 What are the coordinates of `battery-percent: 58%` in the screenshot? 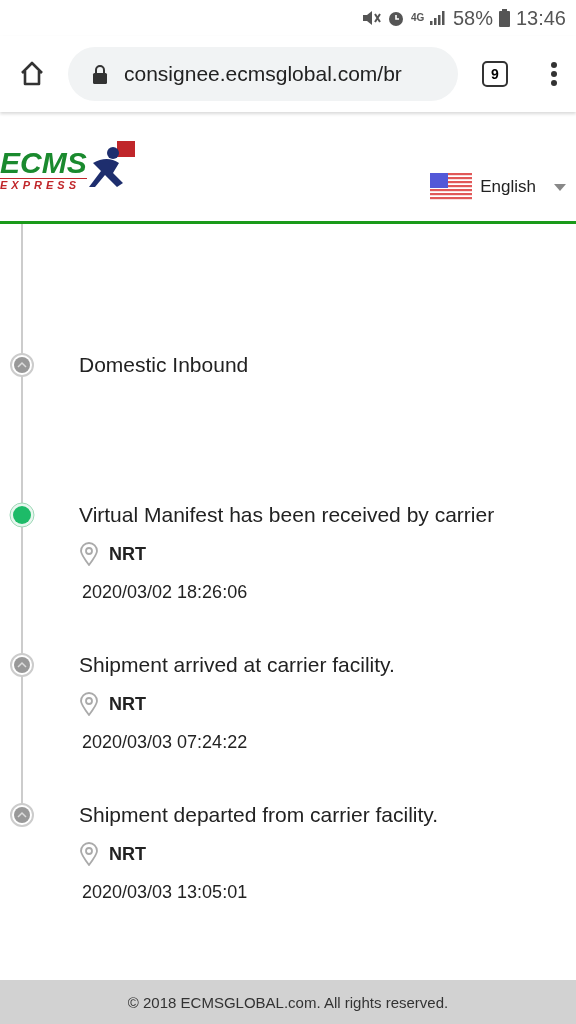 It's located at (472, 18).